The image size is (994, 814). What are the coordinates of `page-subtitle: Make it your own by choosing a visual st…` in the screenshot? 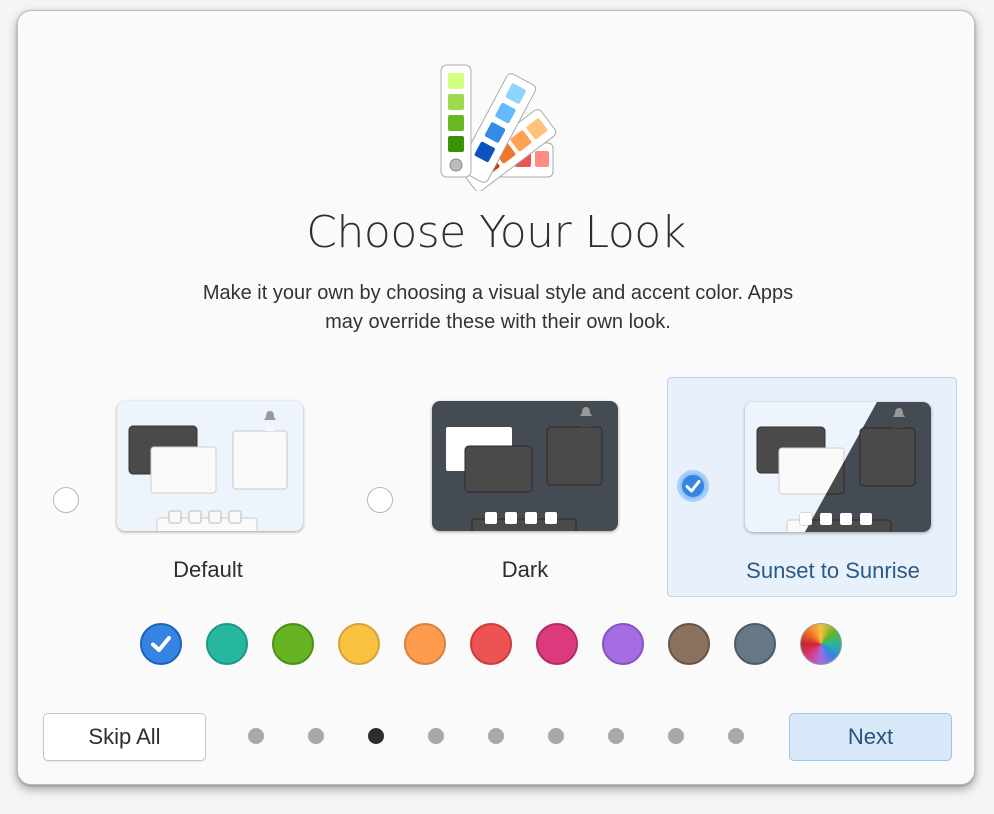 It's located at (498, 307).